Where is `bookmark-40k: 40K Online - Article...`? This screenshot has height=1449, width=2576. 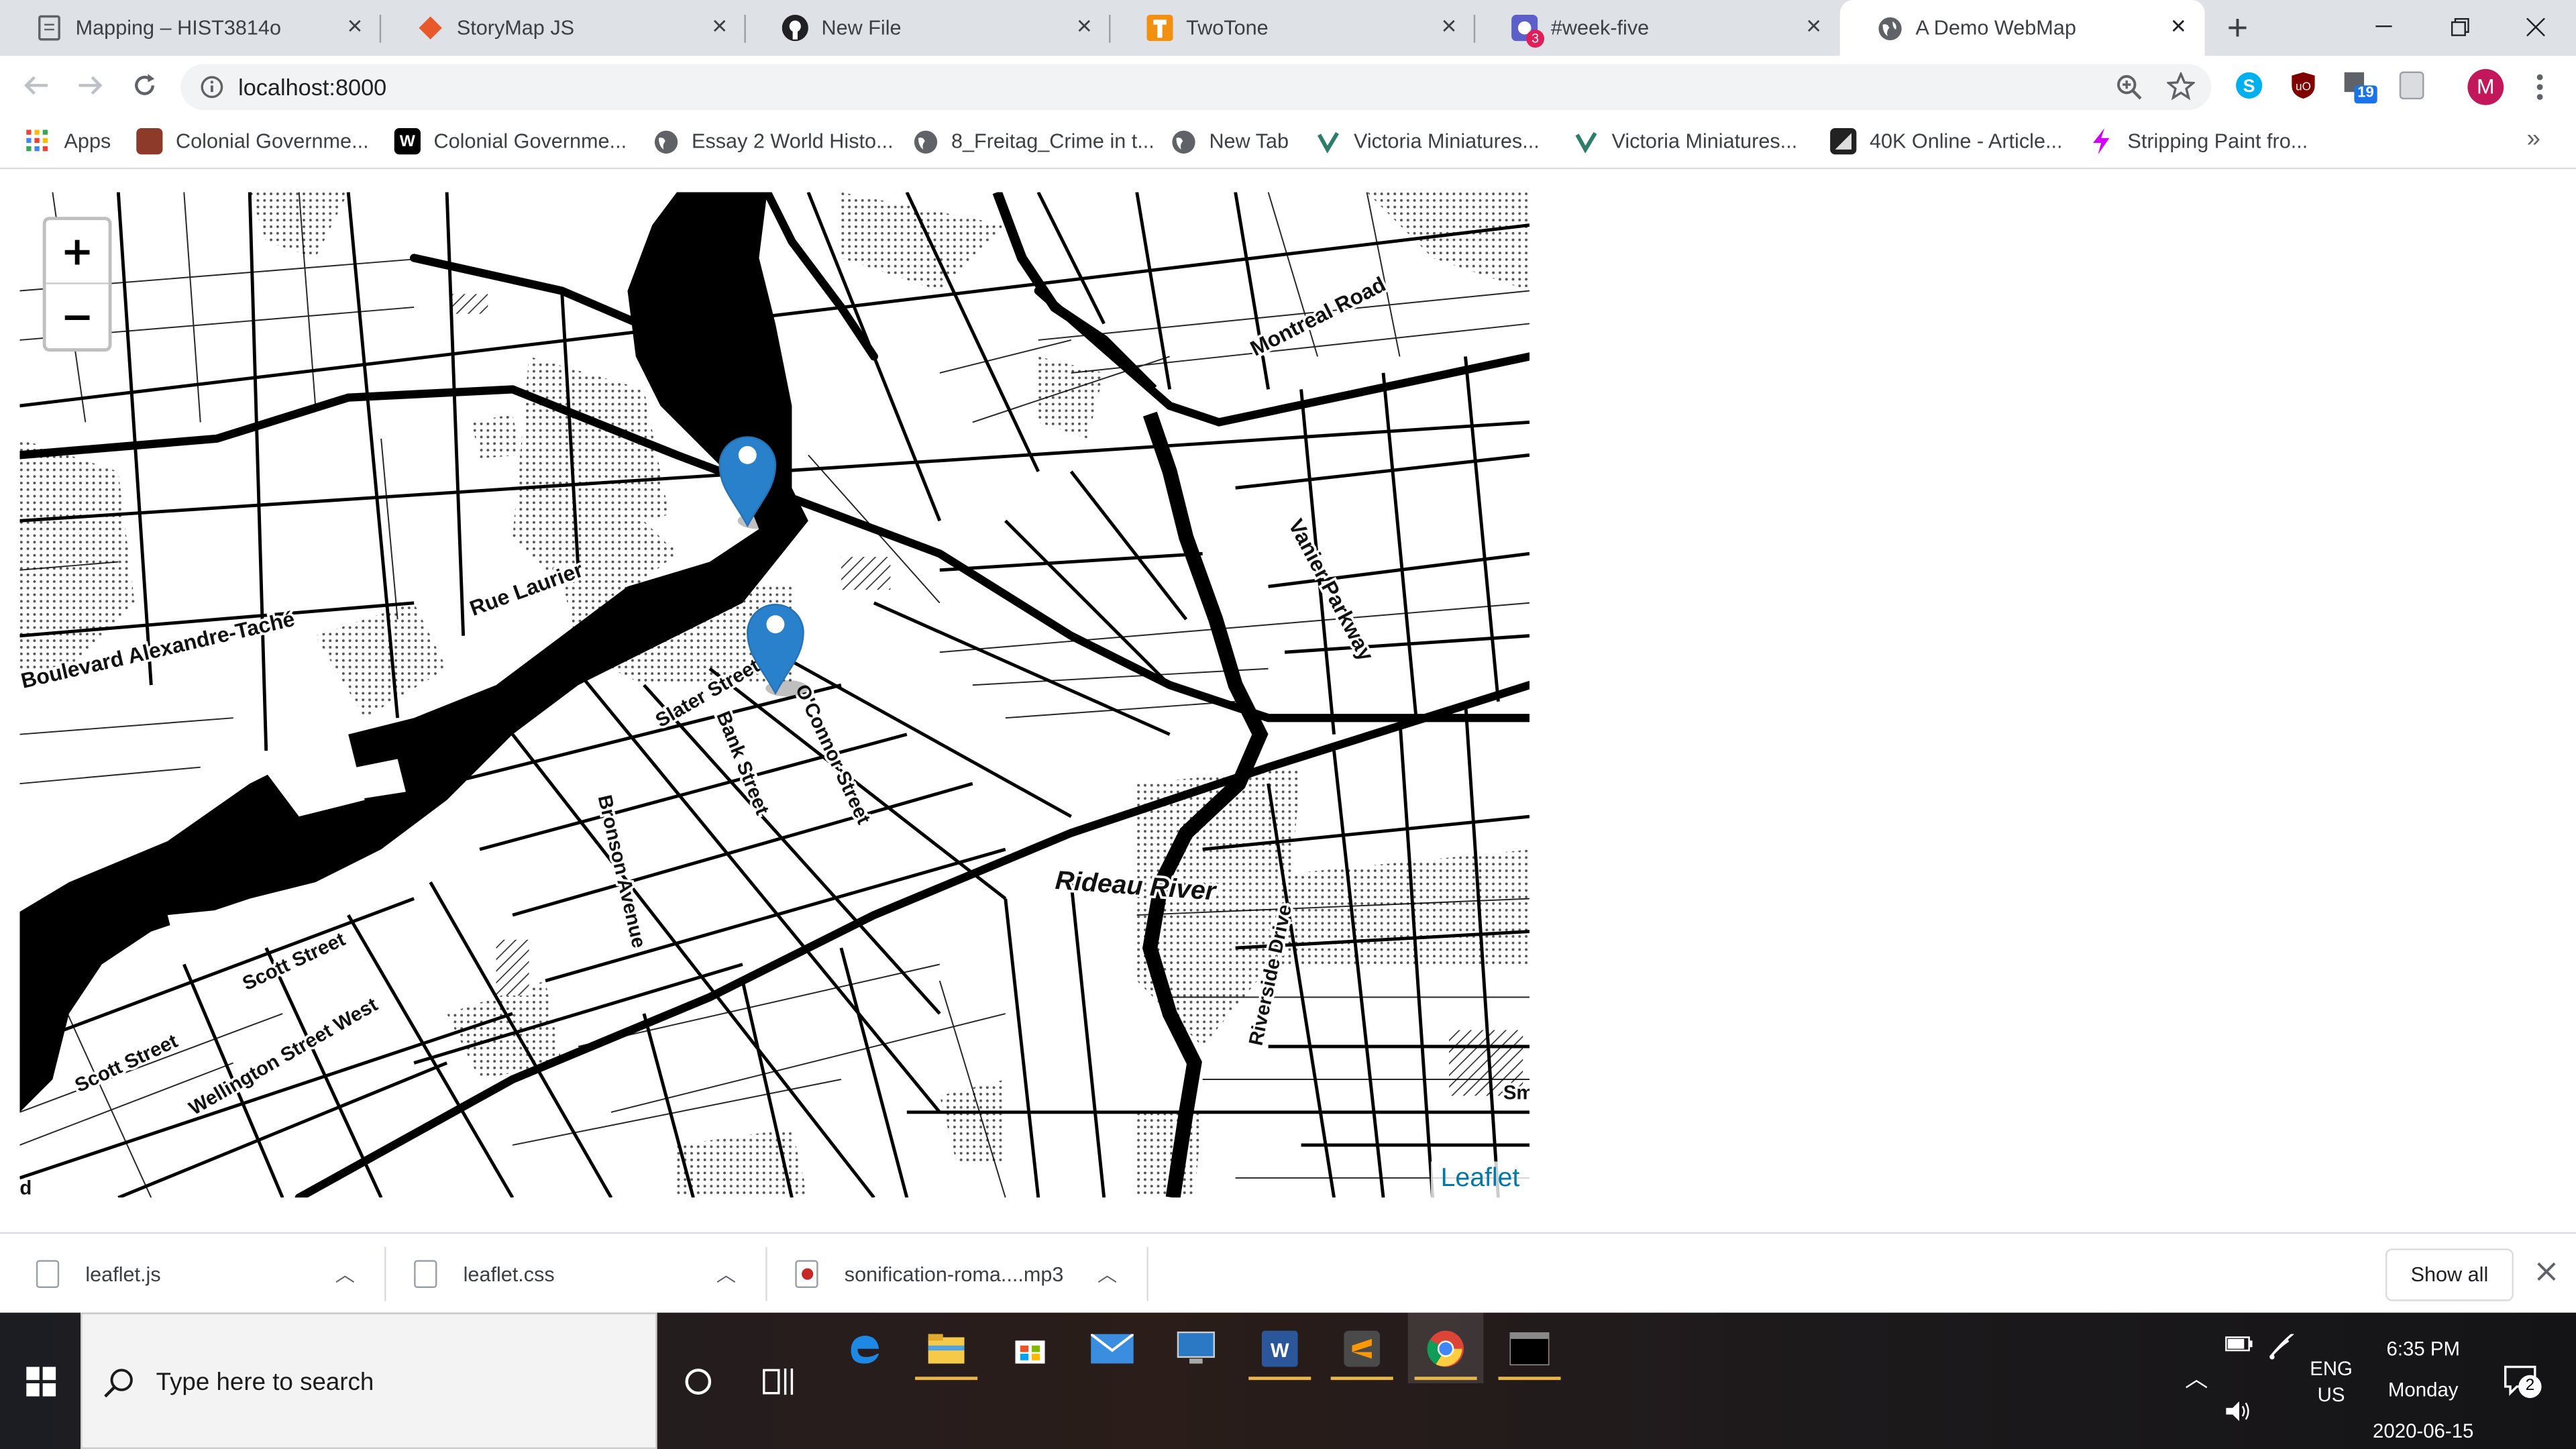 bookmark-40k: 40K Online - Article... is located at coordinates (1946, 141).